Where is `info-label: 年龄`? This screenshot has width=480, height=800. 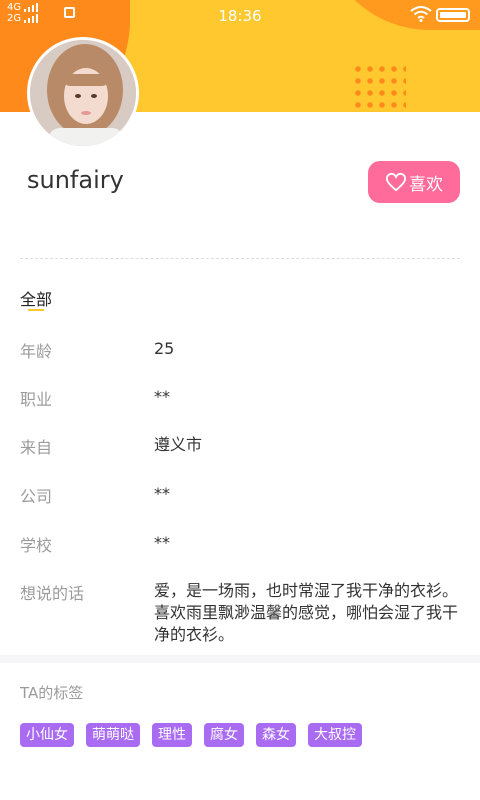 info-label: 年龄 is located at coordinates (36, 351).